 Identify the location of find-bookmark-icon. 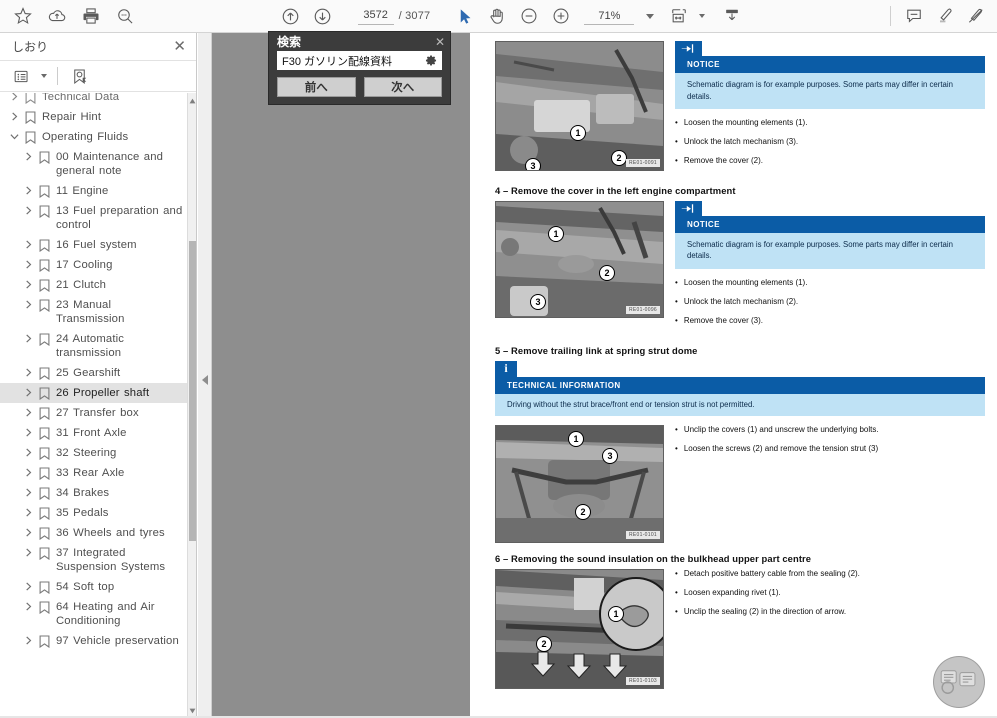
(79, 76).